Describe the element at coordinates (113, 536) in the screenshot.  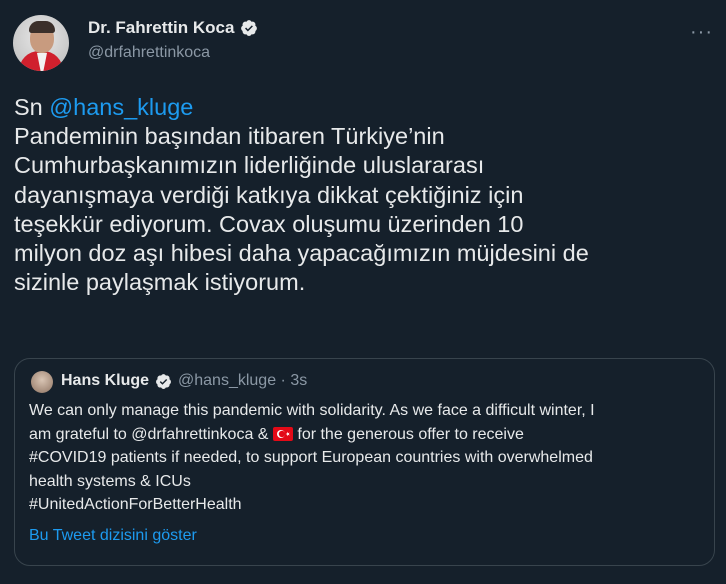
I see `show-thread-link: Bu Tweet dizisini göster` at that location.